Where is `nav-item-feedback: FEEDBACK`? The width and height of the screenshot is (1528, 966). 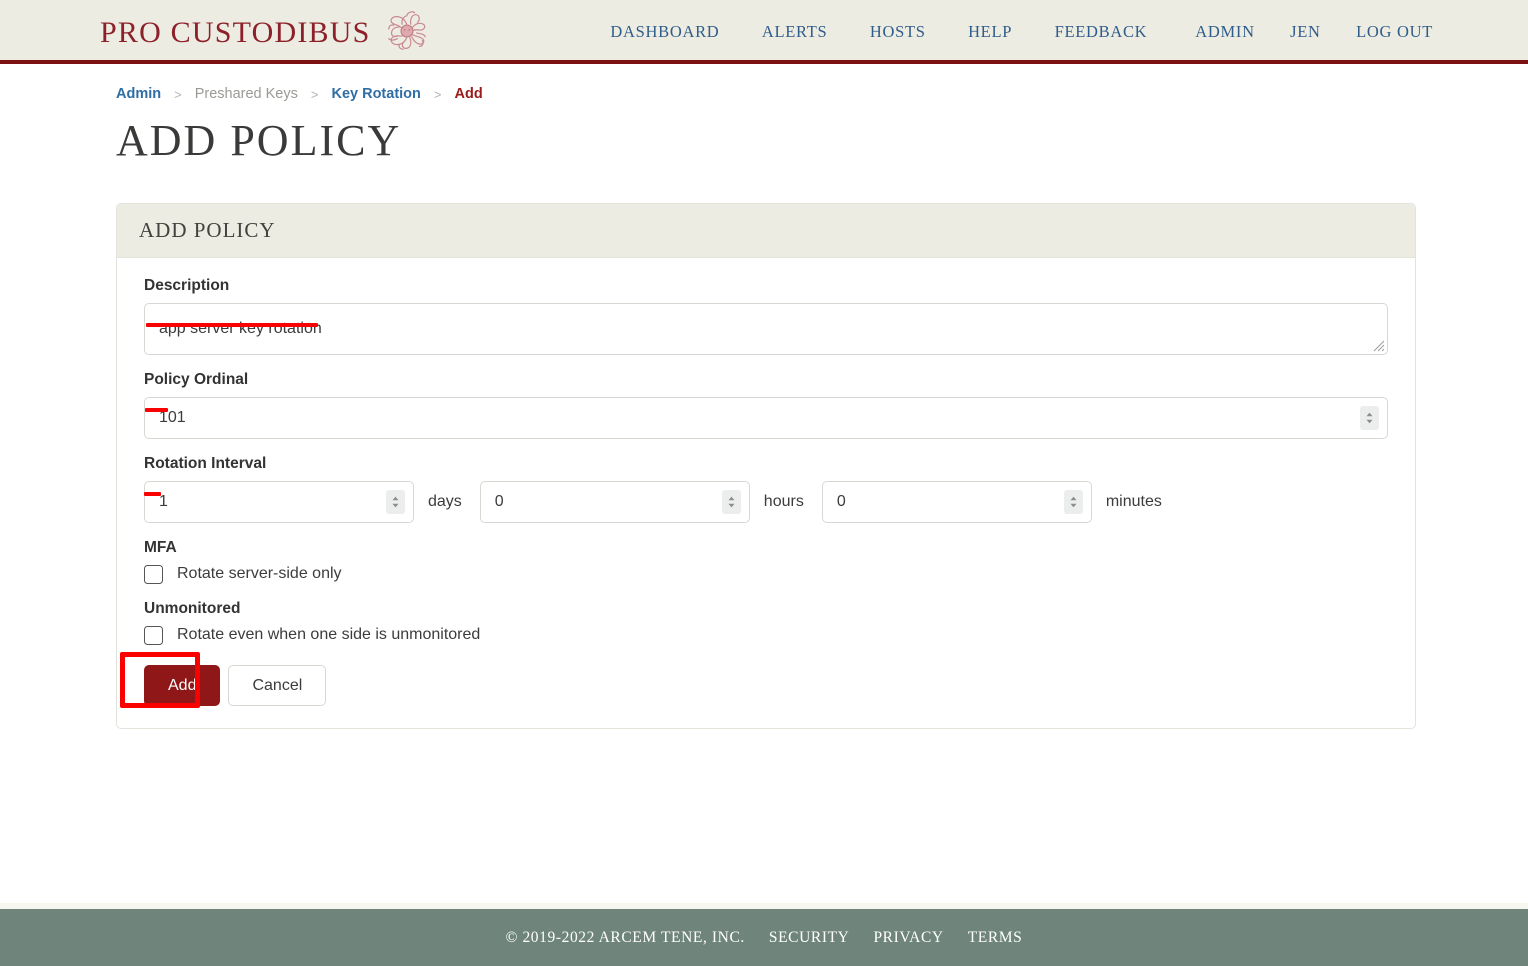 nav-item-feedback: FEEDBACK is located at coordinates (1101, 31).